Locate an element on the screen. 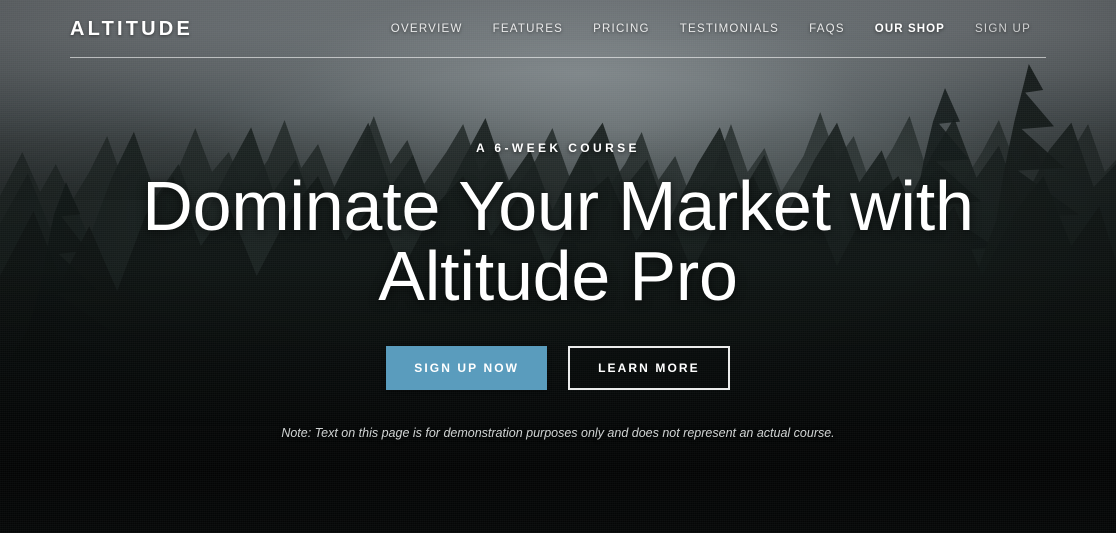  learn-more-button: LEARN MORE is located at coordinates (649, 368).